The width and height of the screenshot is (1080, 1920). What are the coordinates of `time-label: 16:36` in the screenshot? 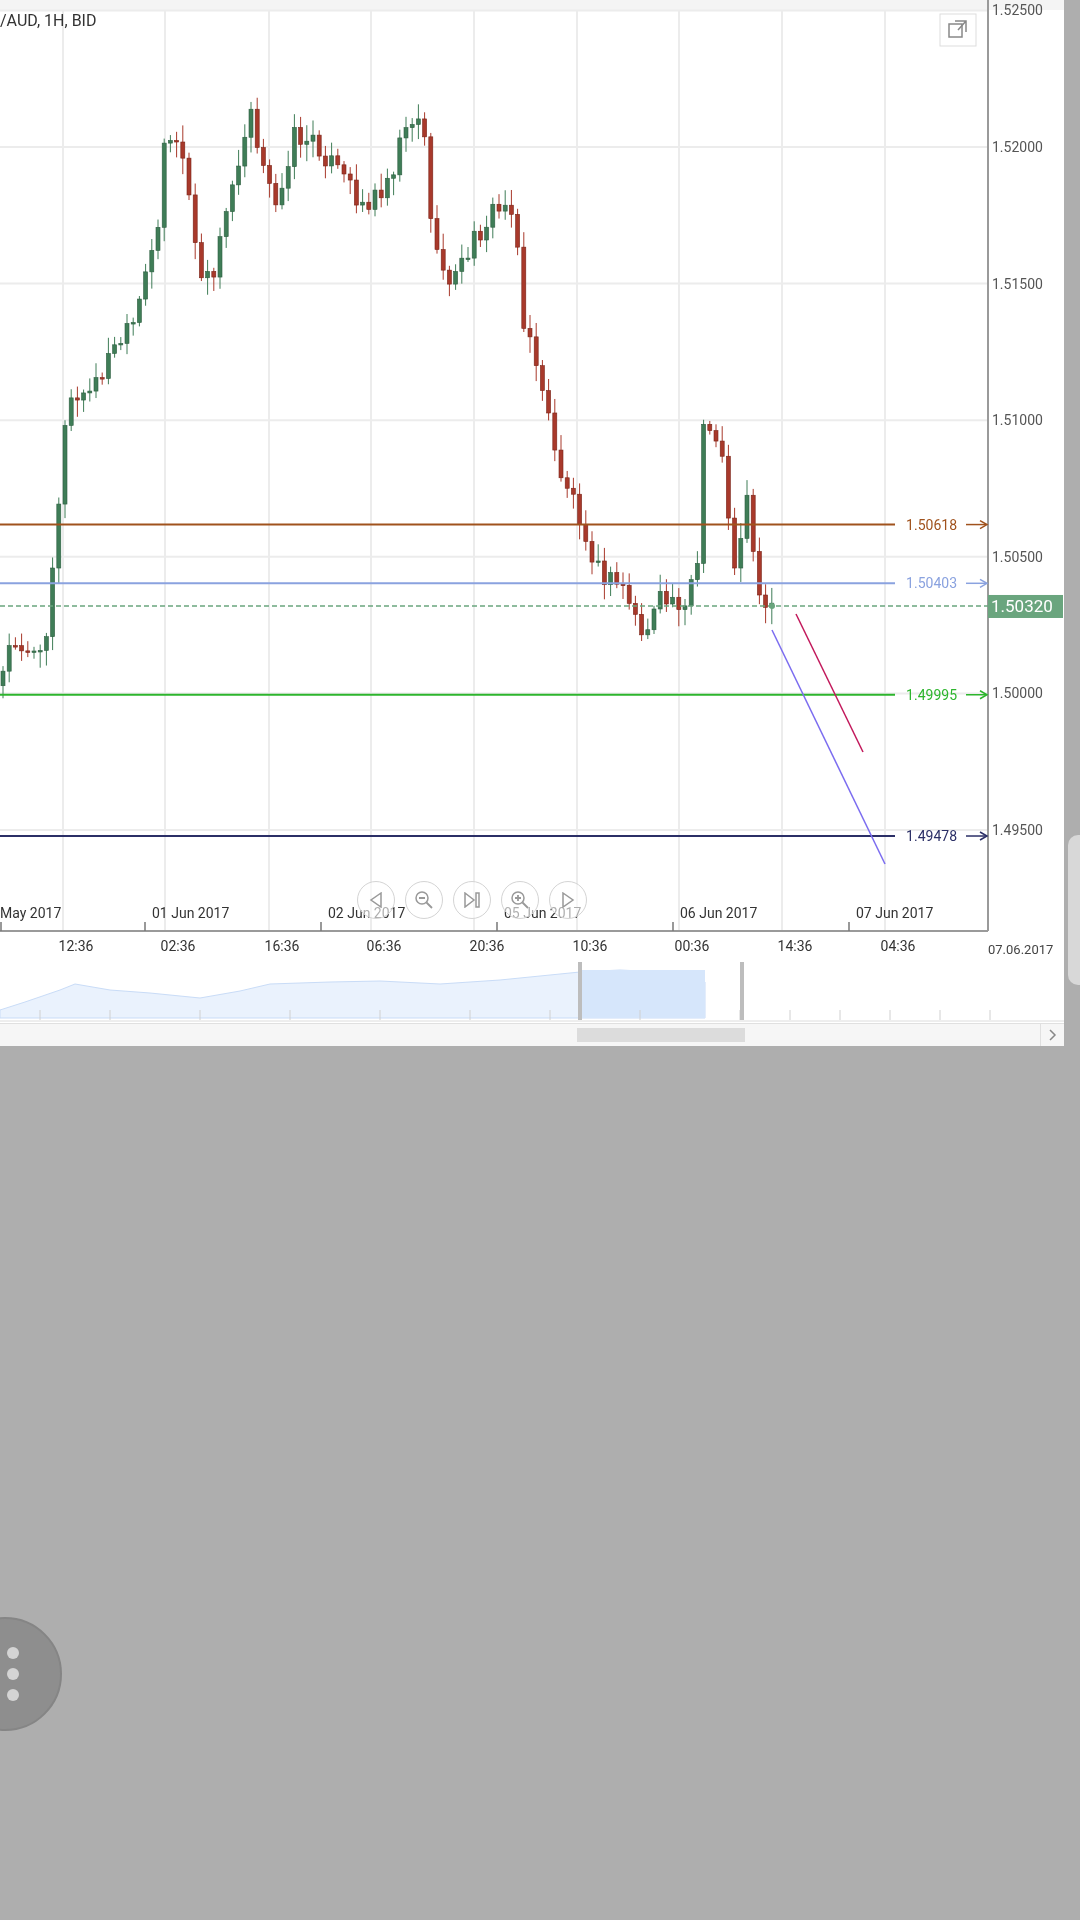 It's located at (282, 946).